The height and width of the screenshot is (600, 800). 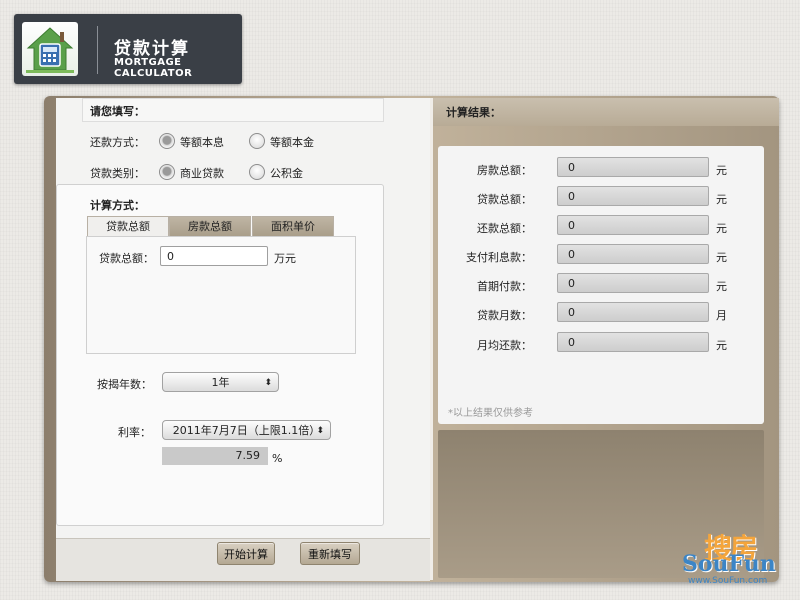 I want to click on repayment-label: 还款方式：, so click(x=117, y=142).